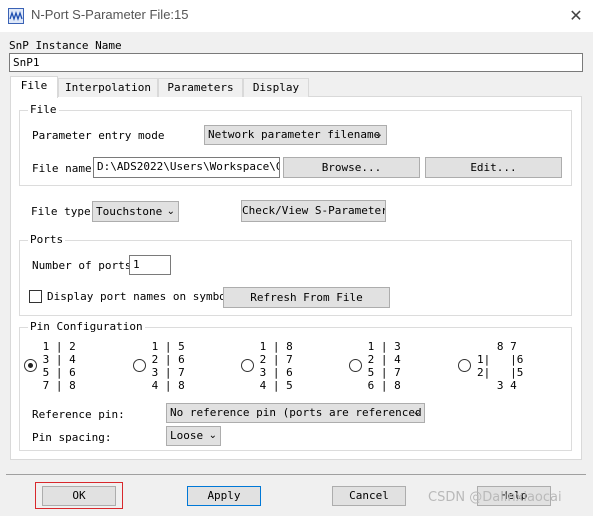 Image resolution: width=593 pixels, height=516 pixels. Describe the element at coordinates (276, 366) in the screenshot. I see `pin-config-option-3-map: 1 | 8 2 | 7 3 | 6 4 | 5` at that location.